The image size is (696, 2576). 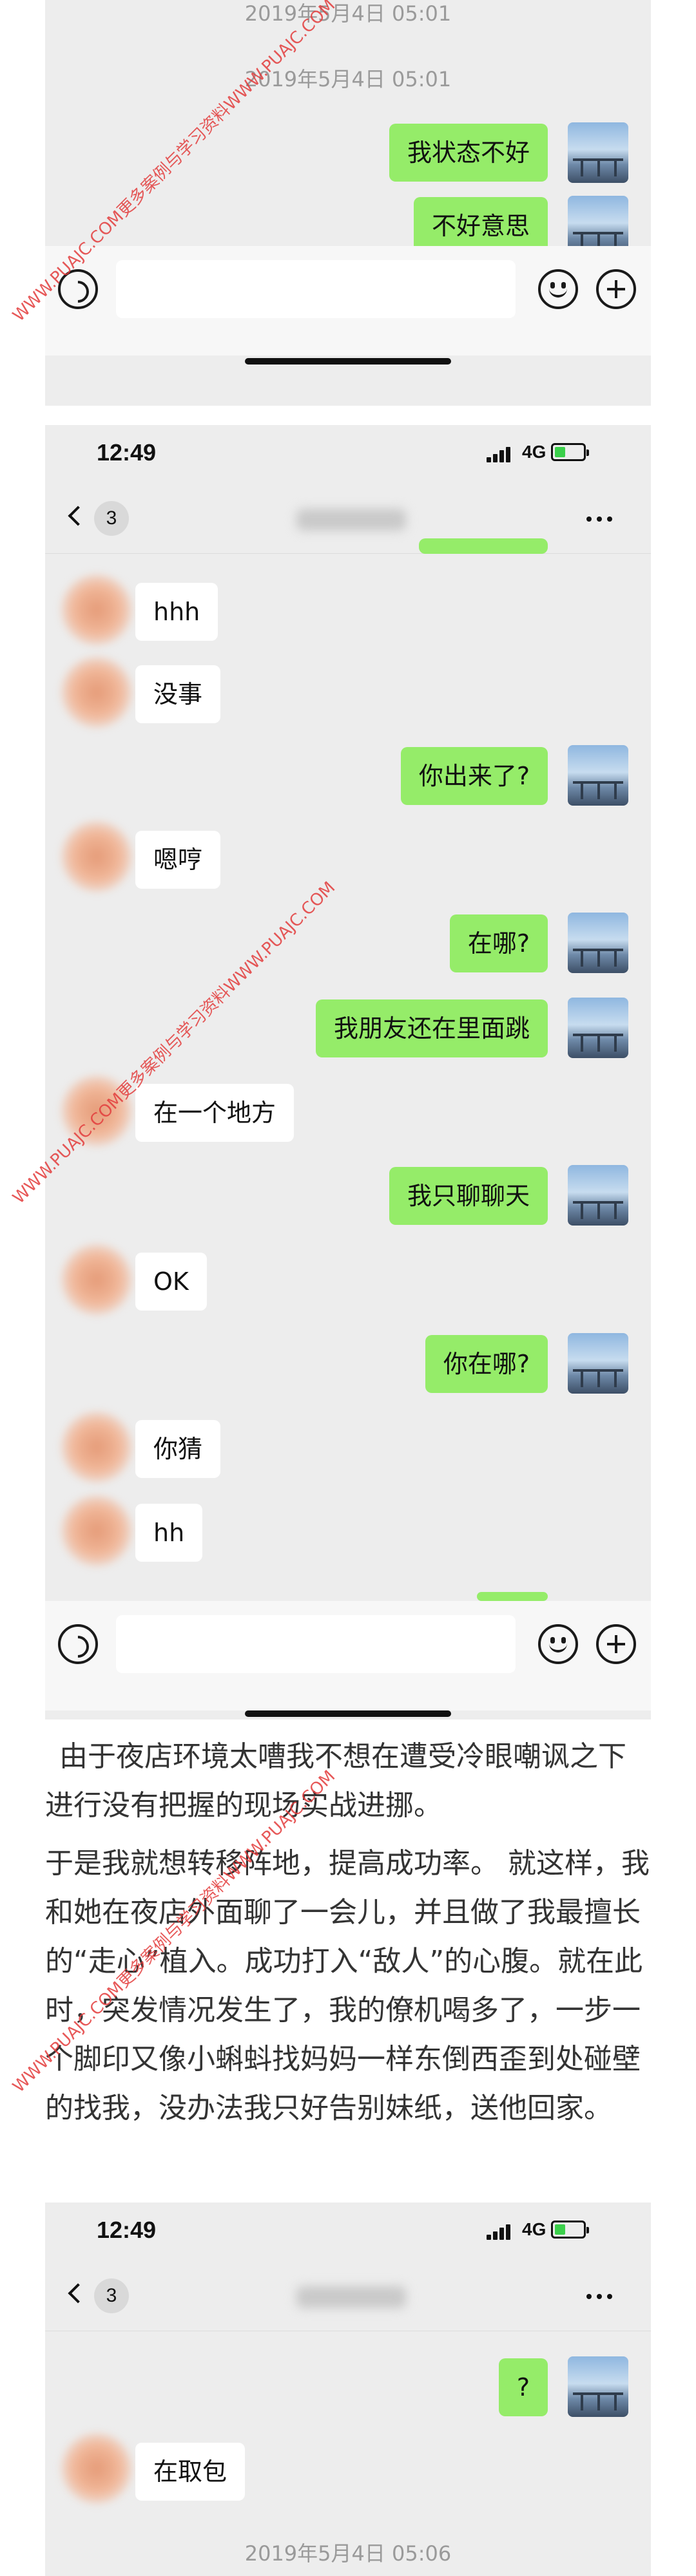 I want to click on message-bubble-received: 在一个地方, so click(x=215, y=1113).